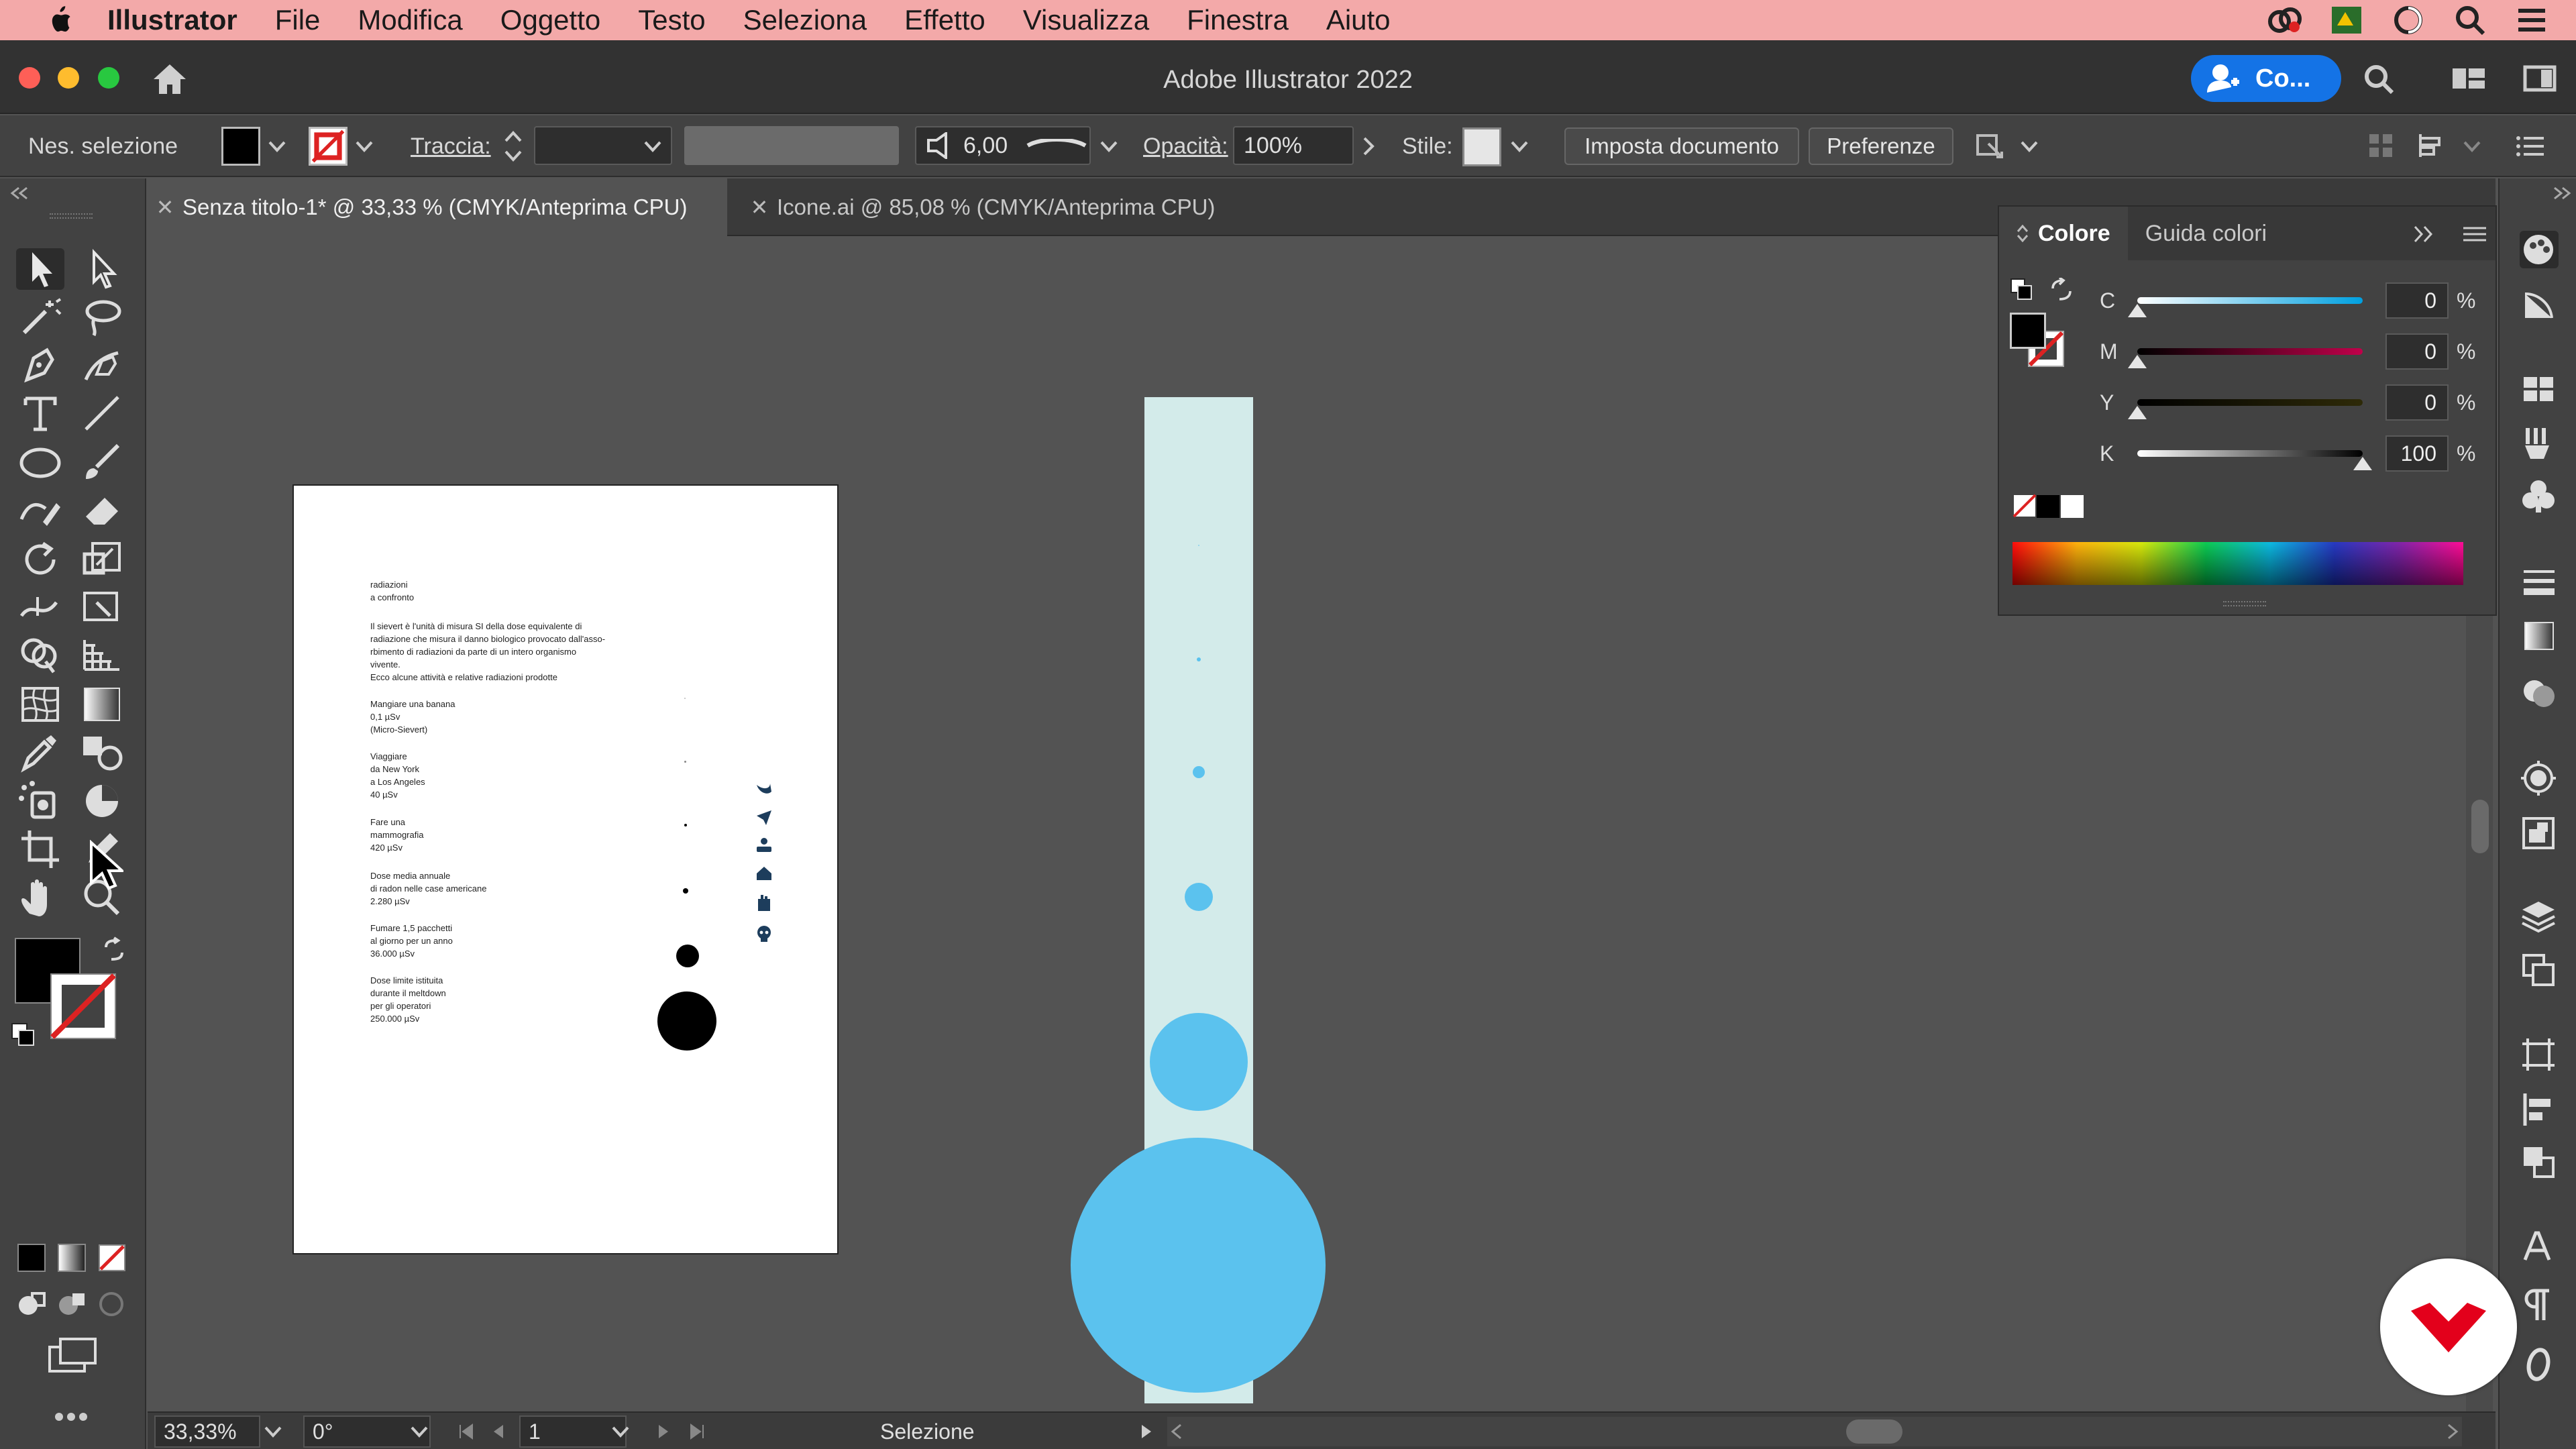  What do you see at coordinates (2063, 233) in the screenshot?
I see `tab-colore: Colore` at bounding box center [2063, 233].